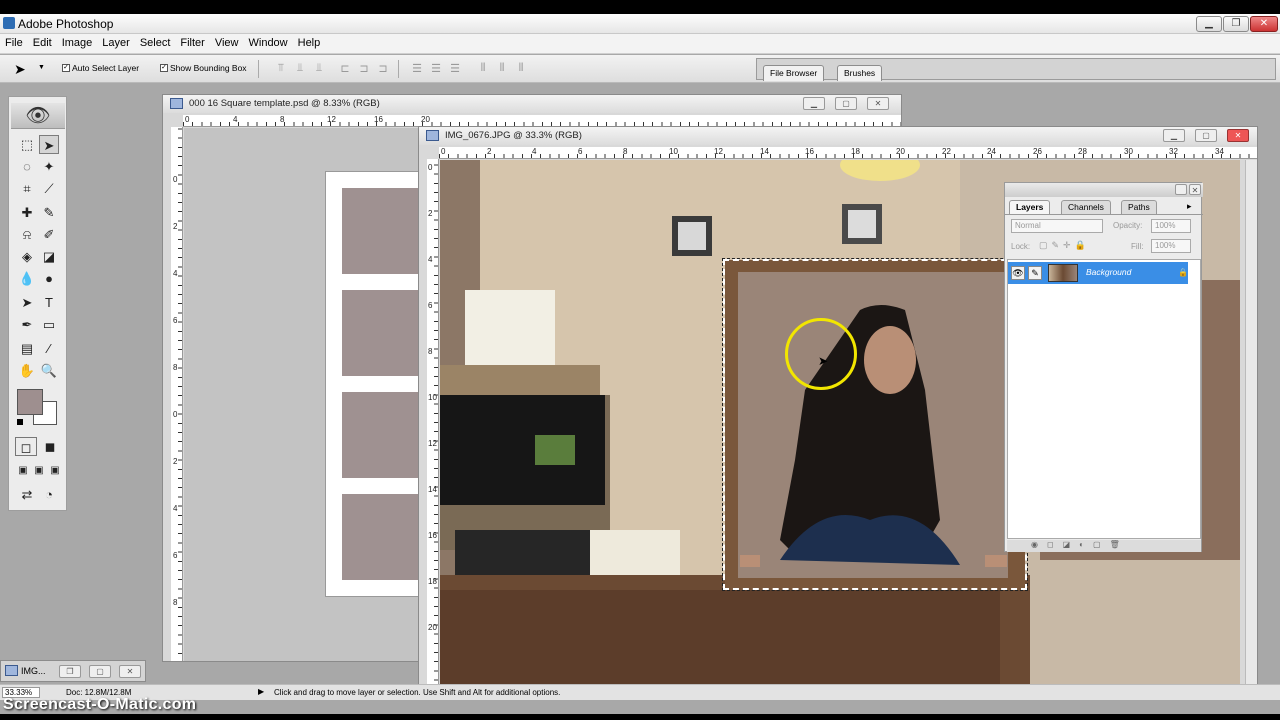  What do you see at coordinates (1209, 24) in the screenshot?
I see `minimize-button: ▁` at bounding box center [1209, 24].